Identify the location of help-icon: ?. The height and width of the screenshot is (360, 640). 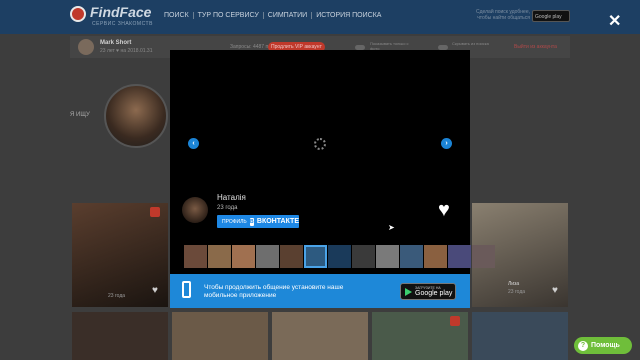
(583, 345).